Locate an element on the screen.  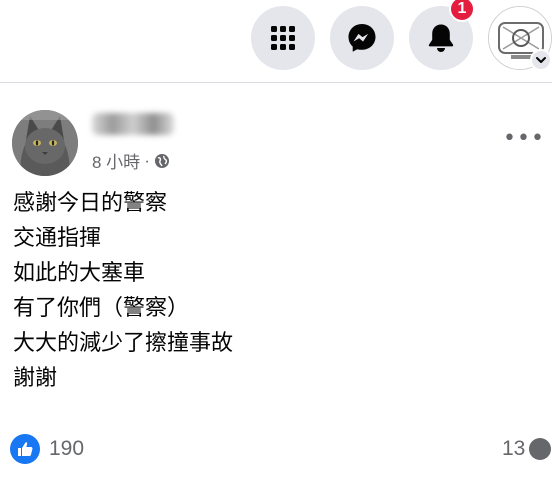
notifications-button: 1 is located at coordinates (442, 35).